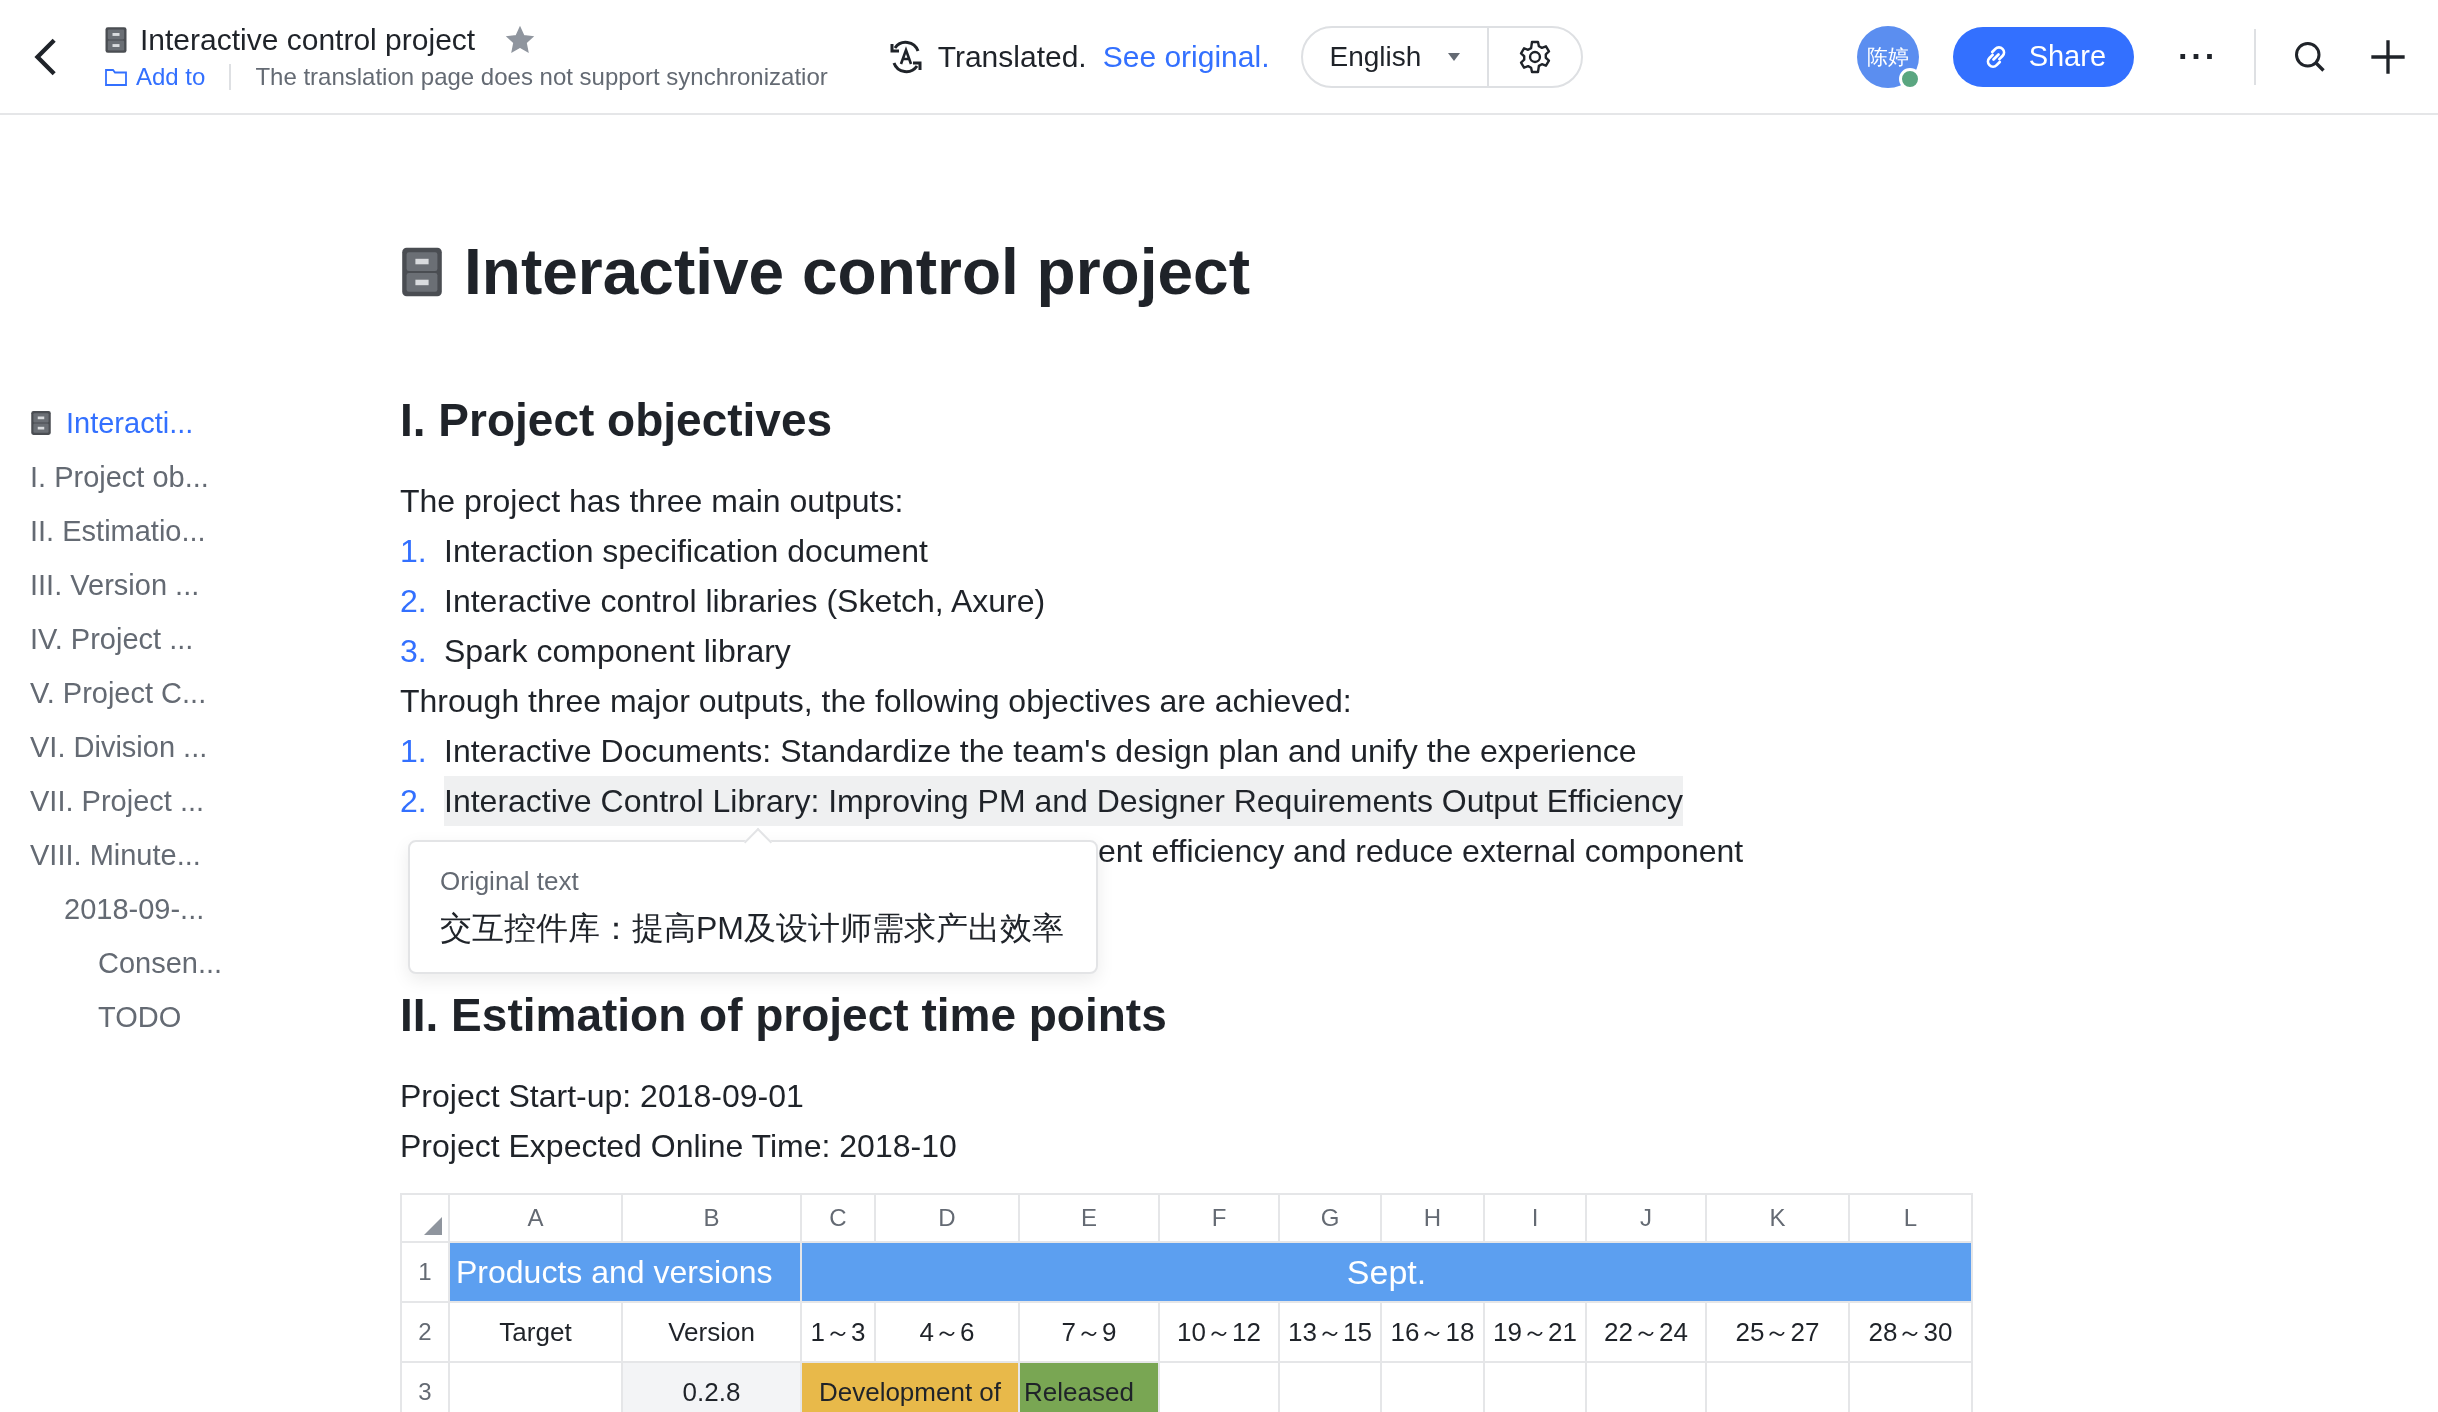 This screenshot has height=1412, width=2438. What do you see at coordinates (652, 501) in the screenshot?
I see `paragraph: The project has three main outputs:` at bounding box center [652, 501].